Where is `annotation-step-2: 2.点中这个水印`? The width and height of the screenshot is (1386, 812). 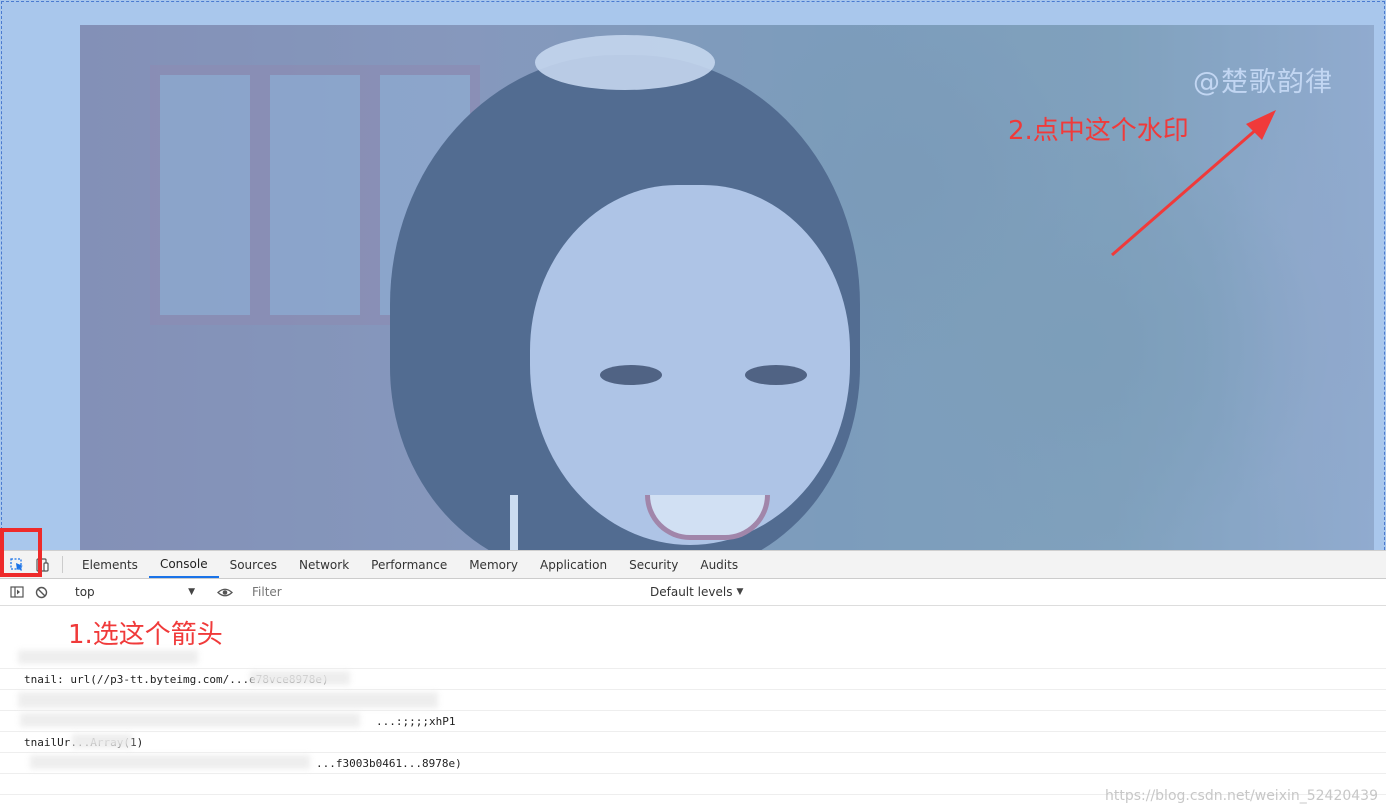 annotation-step-2: 2.点中这个水印 is located at coordinates (1098, 131).